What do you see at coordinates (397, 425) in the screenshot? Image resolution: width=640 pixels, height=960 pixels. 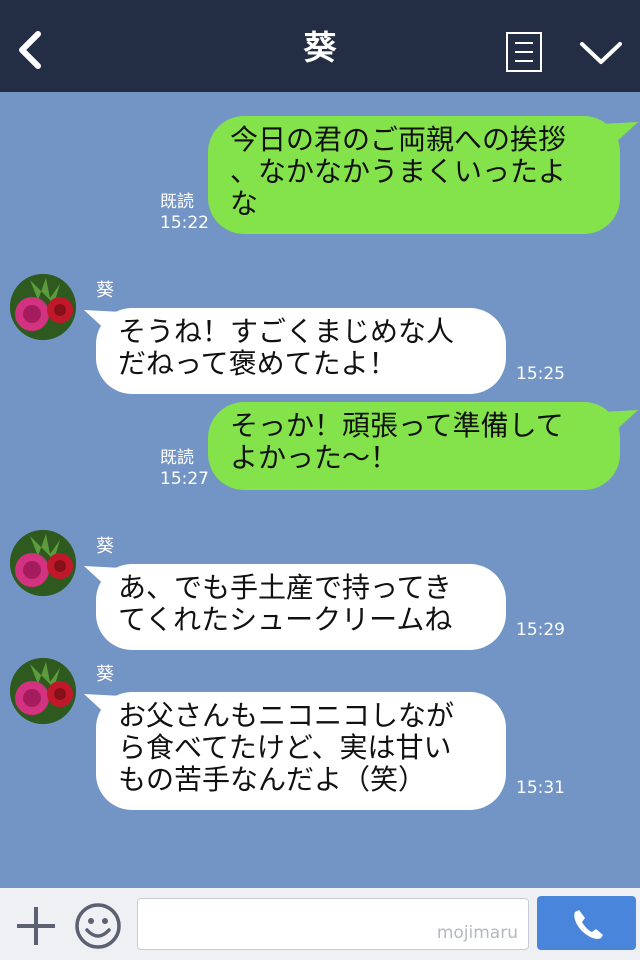 I see `message-line: そっか！頑張って準備して` at bounding box center [397, 425].